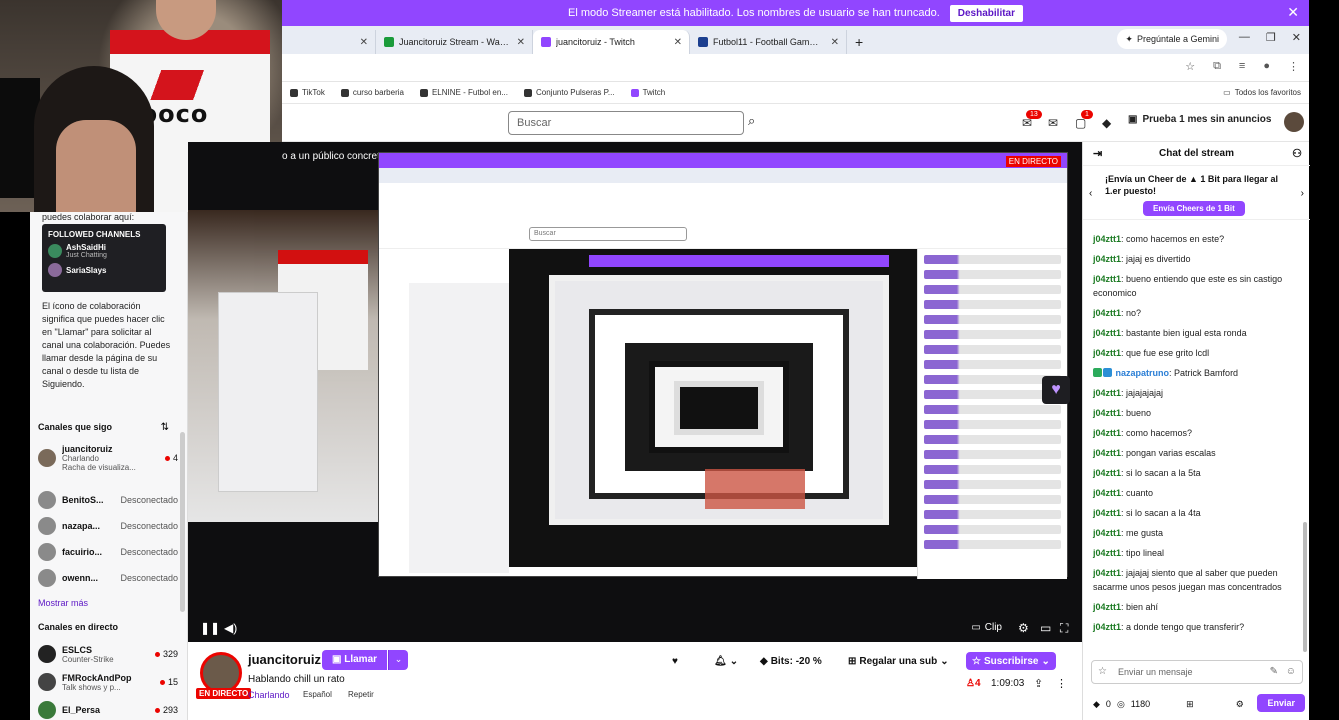  I want to click on sidebar-channel-facuirio: facuirio... Desconectado, so click(108, 552).